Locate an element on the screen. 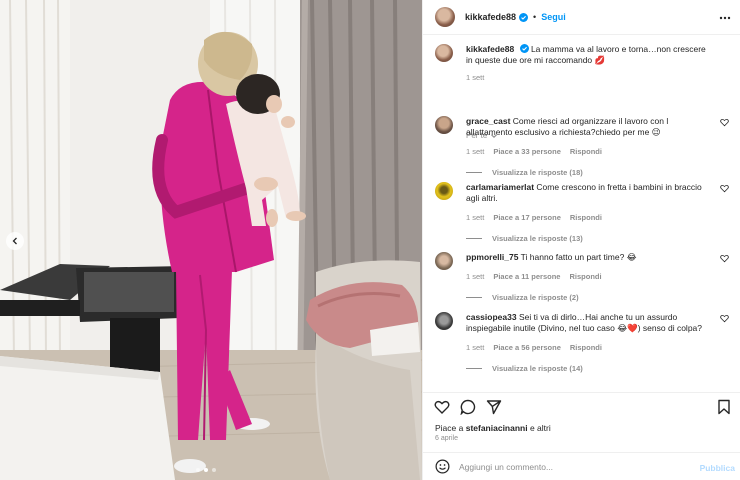 The width and height of the screenshot is (740, 480). view-replies-label: Visualizza le risposte (18) is located at coordinates (537, 172).